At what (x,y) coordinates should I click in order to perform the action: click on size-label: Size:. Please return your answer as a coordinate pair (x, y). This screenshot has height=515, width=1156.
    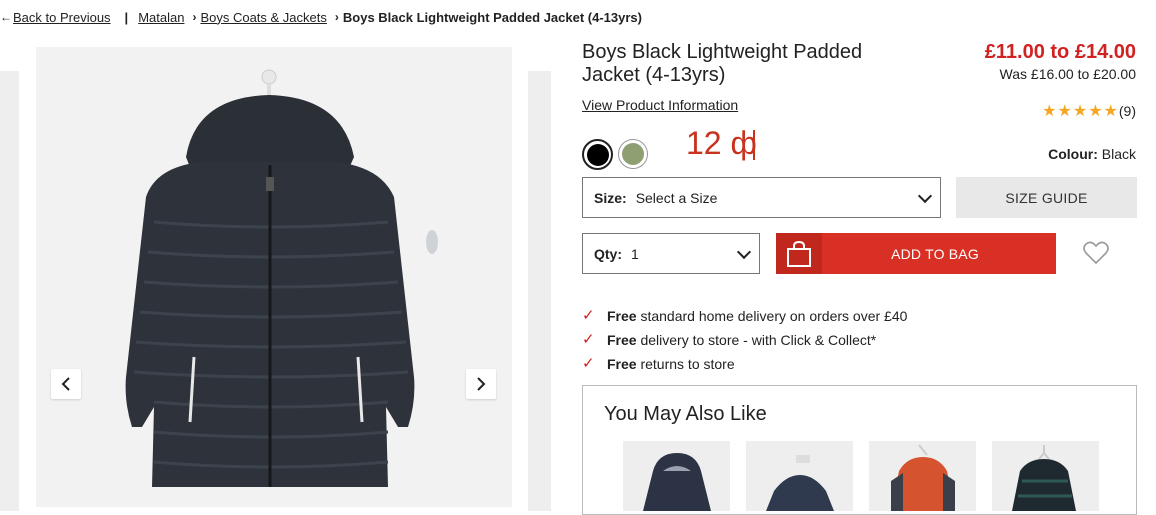
    Looking at the image, I should click on (610, 197).